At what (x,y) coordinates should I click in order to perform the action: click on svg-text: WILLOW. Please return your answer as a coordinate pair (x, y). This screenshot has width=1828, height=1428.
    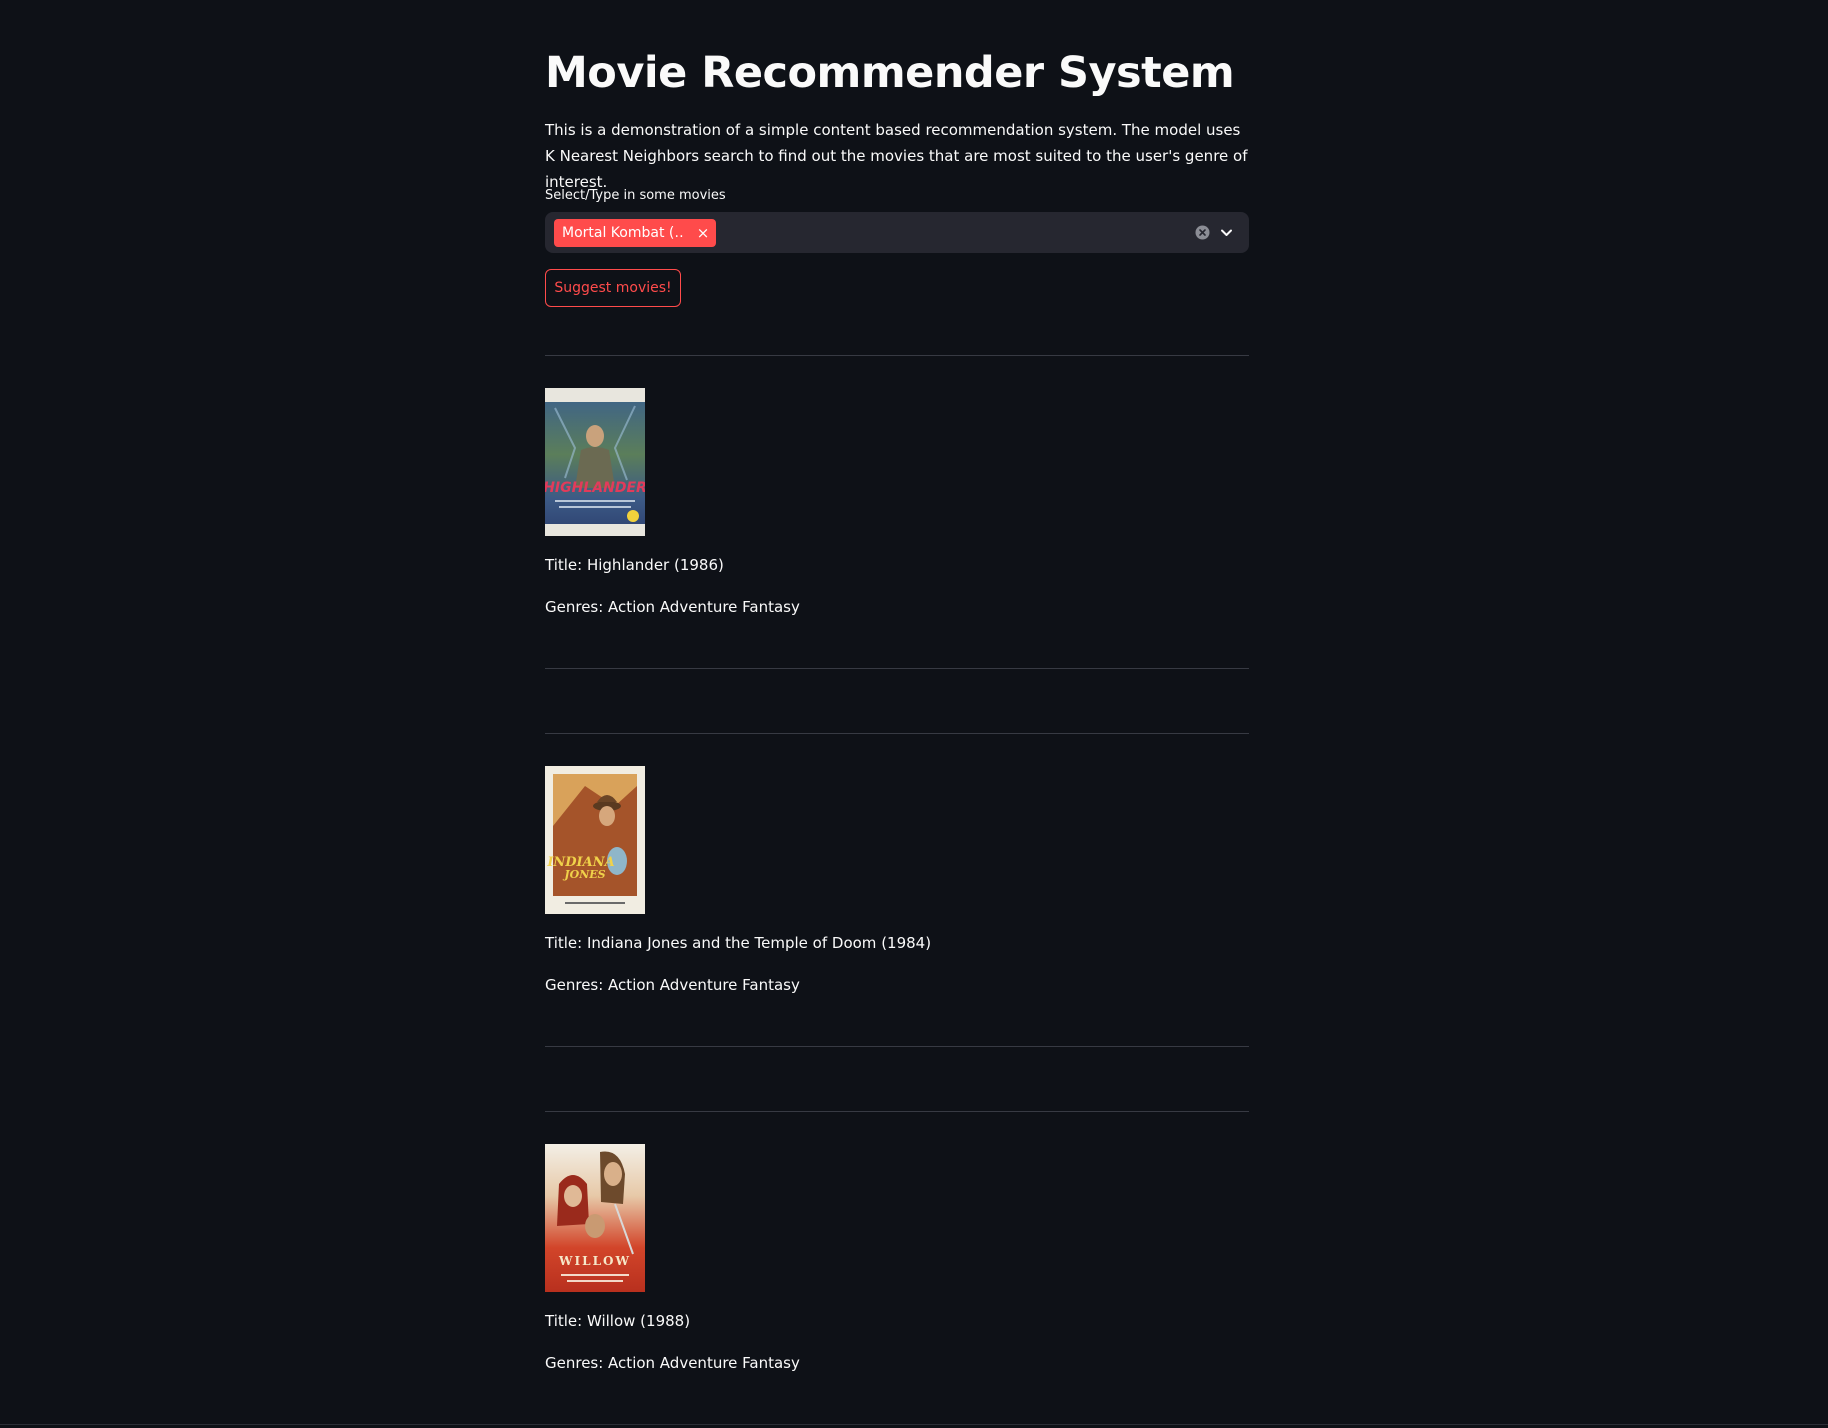
    Looking at the image, I should click on (594, 1261).